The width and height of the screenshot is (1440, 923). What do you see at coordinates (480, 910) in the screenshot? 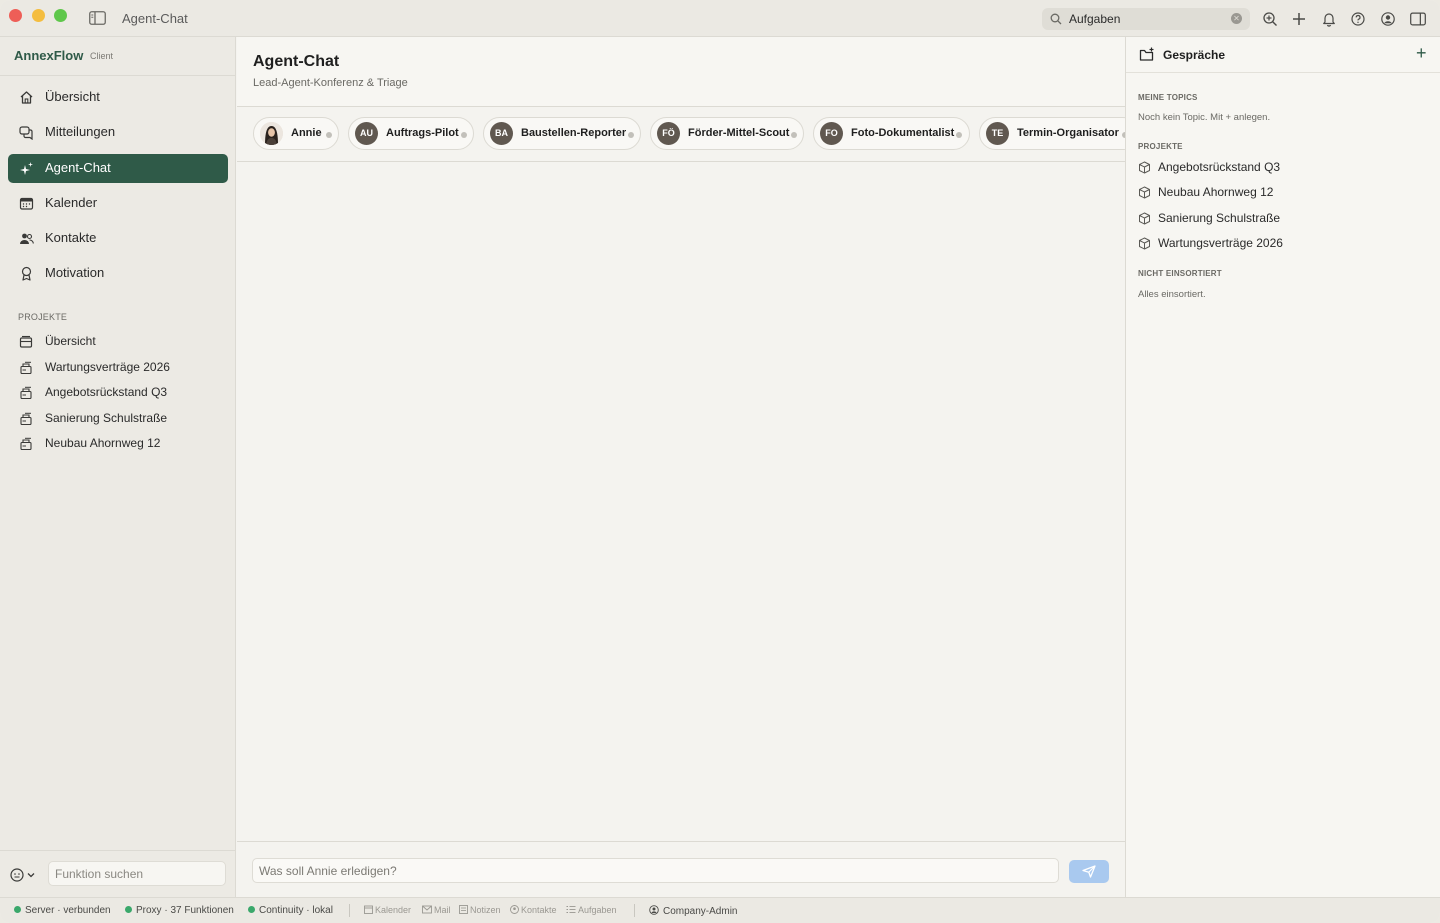
I see `shortcut-notizen: Notizen` at bounding box center [480, 910].